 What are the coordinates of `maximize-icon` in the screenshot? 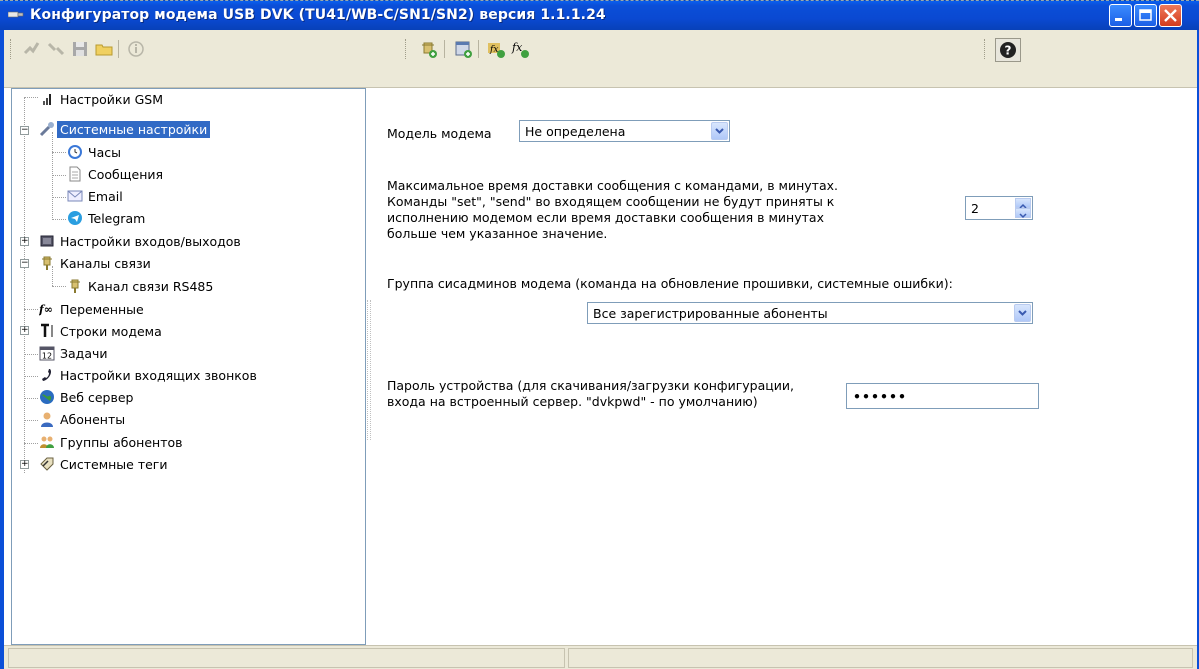 It's located at (1145, 15).